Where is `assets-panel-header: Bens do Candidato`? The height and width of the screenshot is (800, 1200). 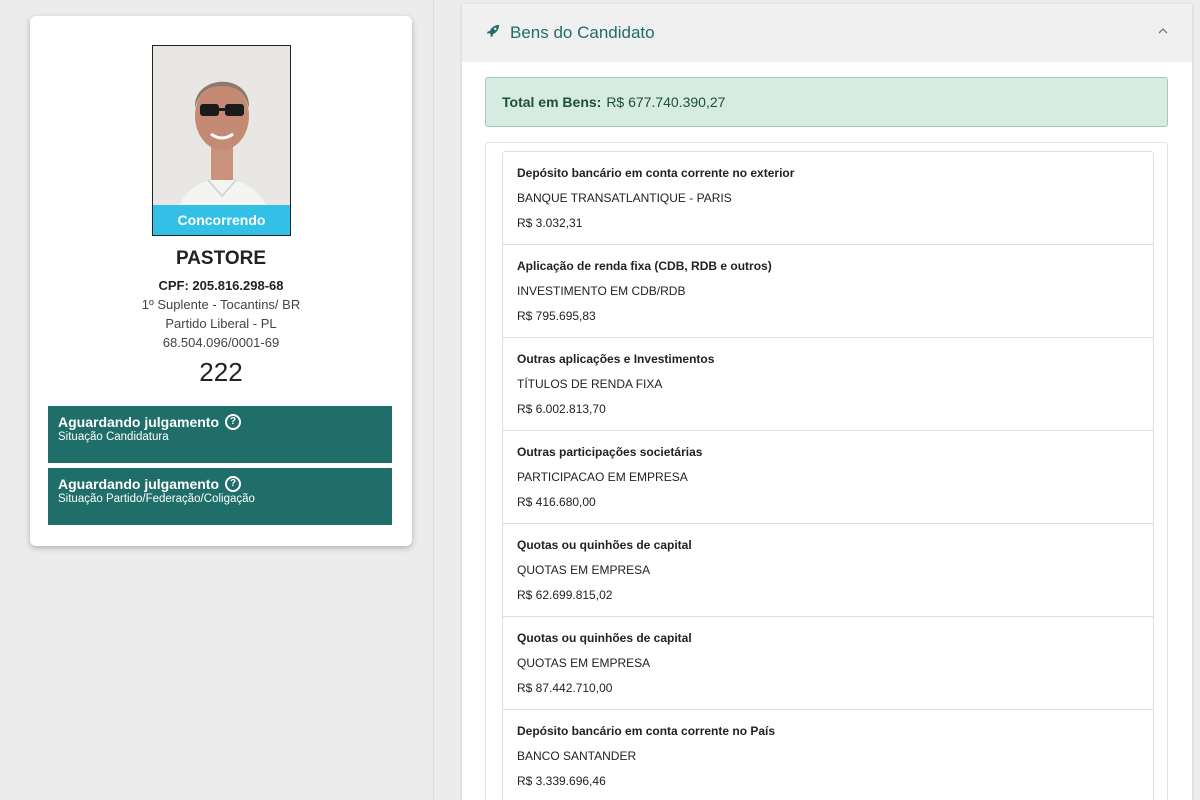 assets-panel-header: Bens do Candidato is located at coordinates (827, 33).